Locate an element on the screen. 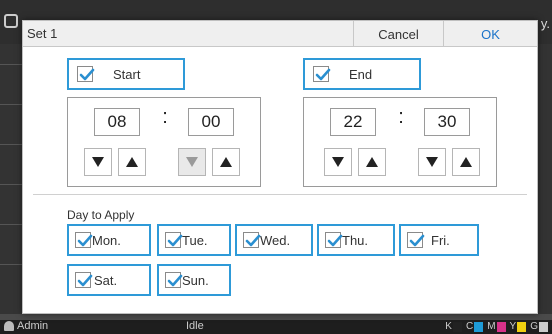 The width and height of the screenshot is (552, 334). day-label: Tue. is located at coordinates (195, 240).